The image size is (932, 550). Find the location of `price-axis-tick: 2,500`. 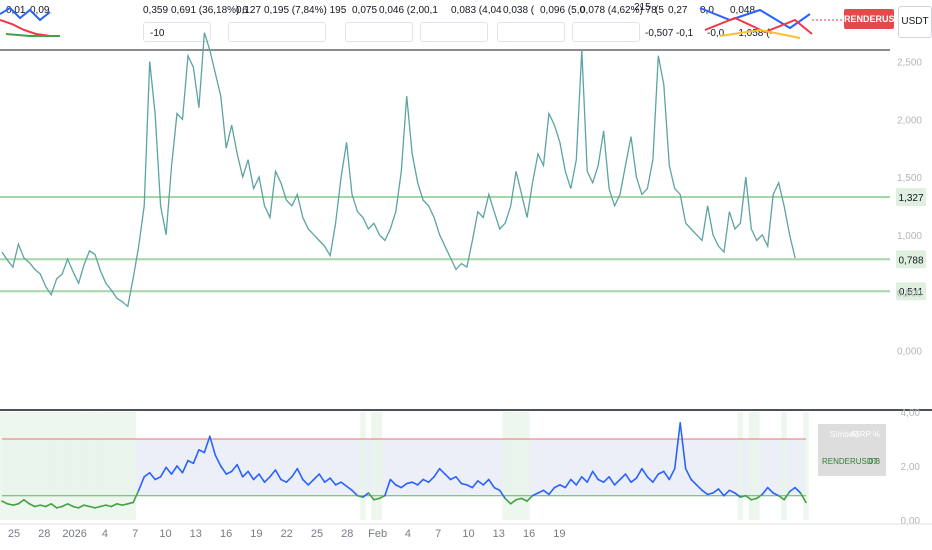

price-axis-tick: 2,500 is located at coordinates (909, 63).